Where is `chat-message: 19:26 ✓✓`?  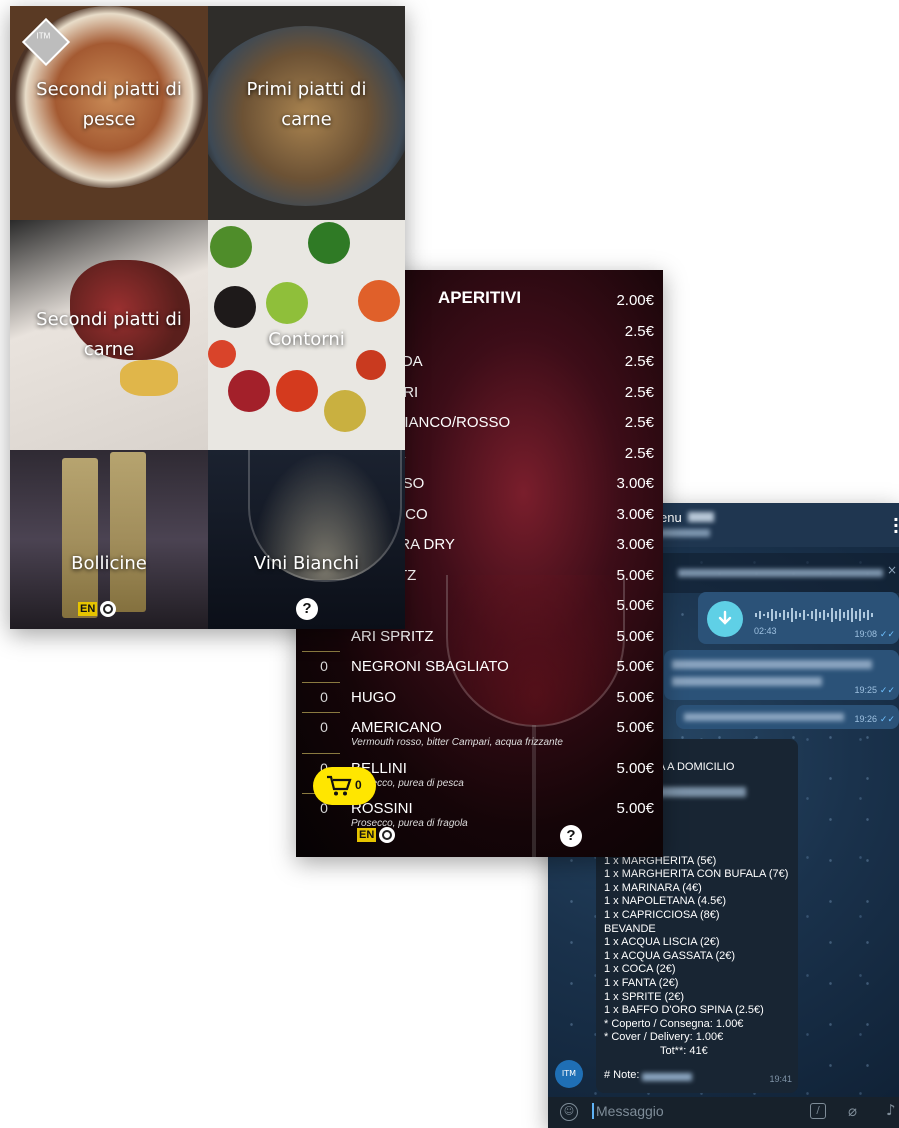 chat-message: 19:26 ✓✓ is located at coordinates (787, 717).